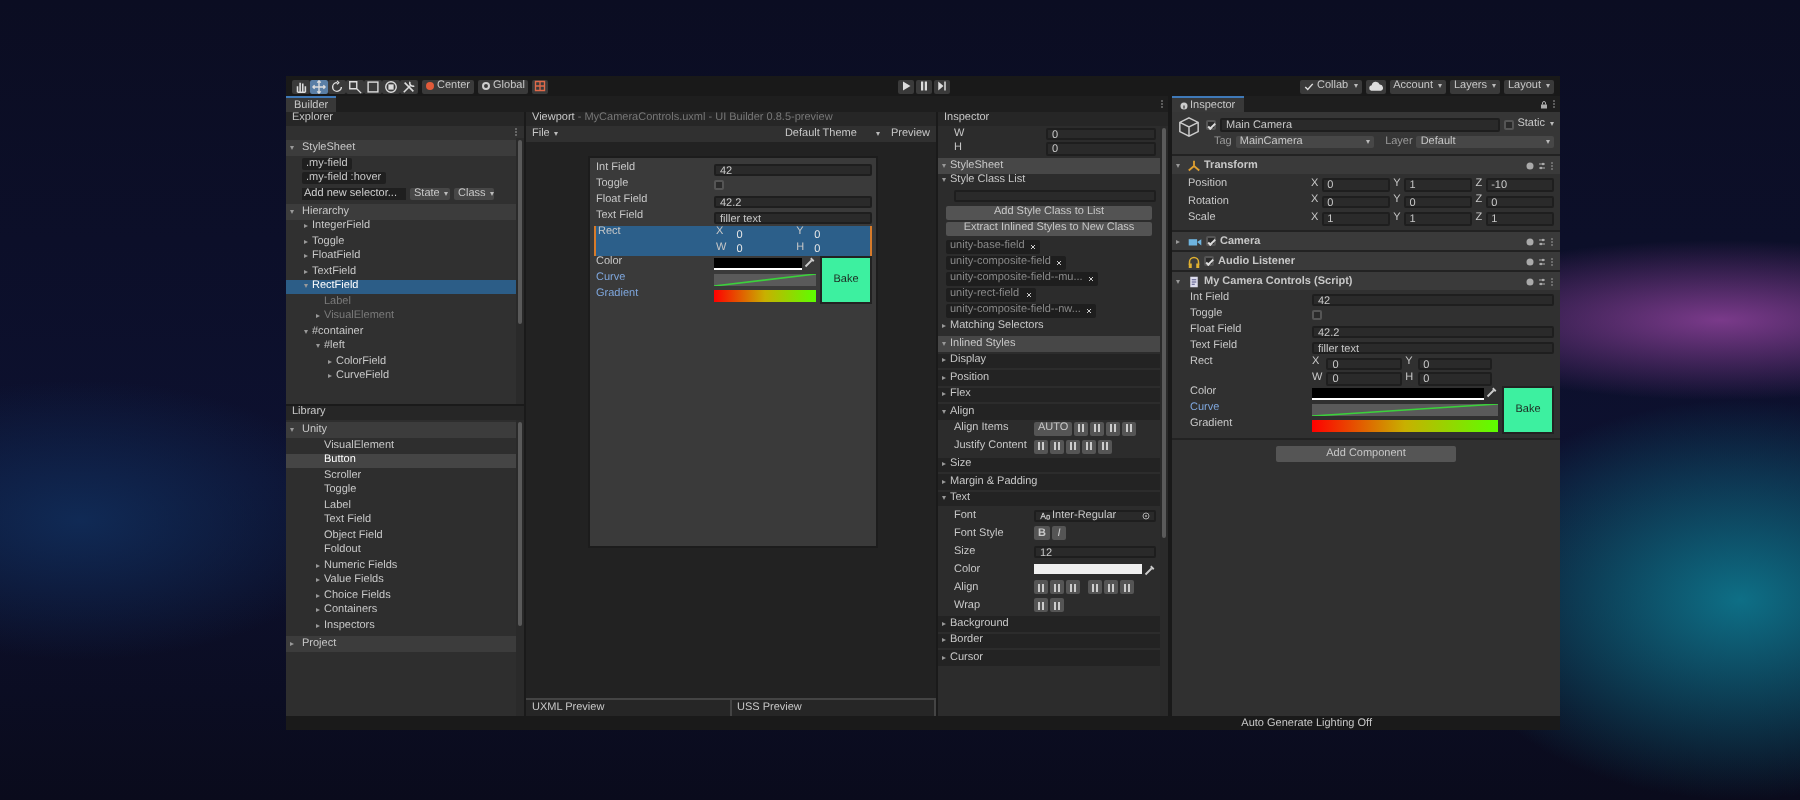 This screenshot has width=1800, height=800. What do you see at coordinates (1055, 196) in the screenshot?
I see `class-name-input` at bounding box center [1055, 196].